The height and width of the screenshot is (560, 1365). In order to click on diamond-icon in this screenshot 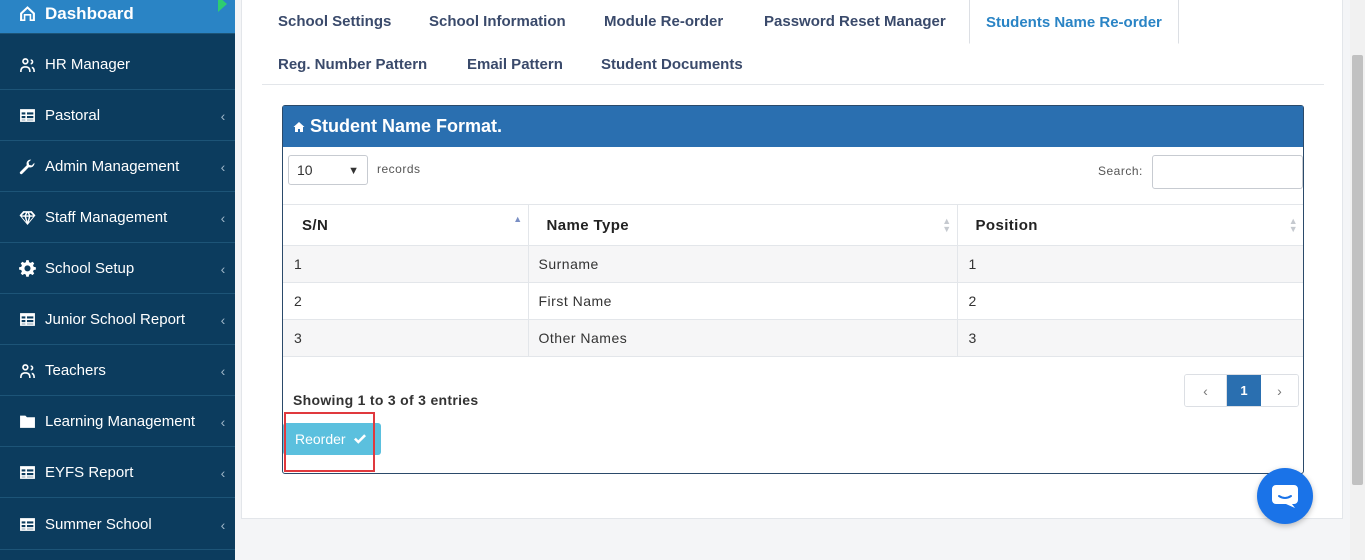, I will do `click(27, 217)`.